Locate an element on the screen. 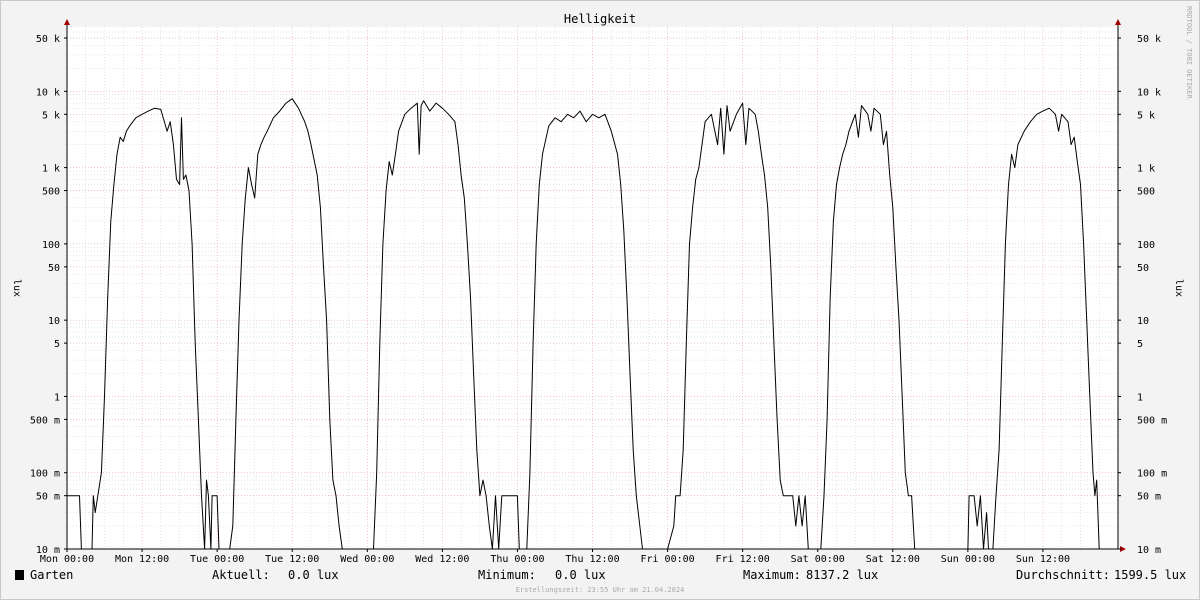 The width and height of the screenshot is (1200, 600). y-axis-arrow-right is located at coordinates (1118, 22).